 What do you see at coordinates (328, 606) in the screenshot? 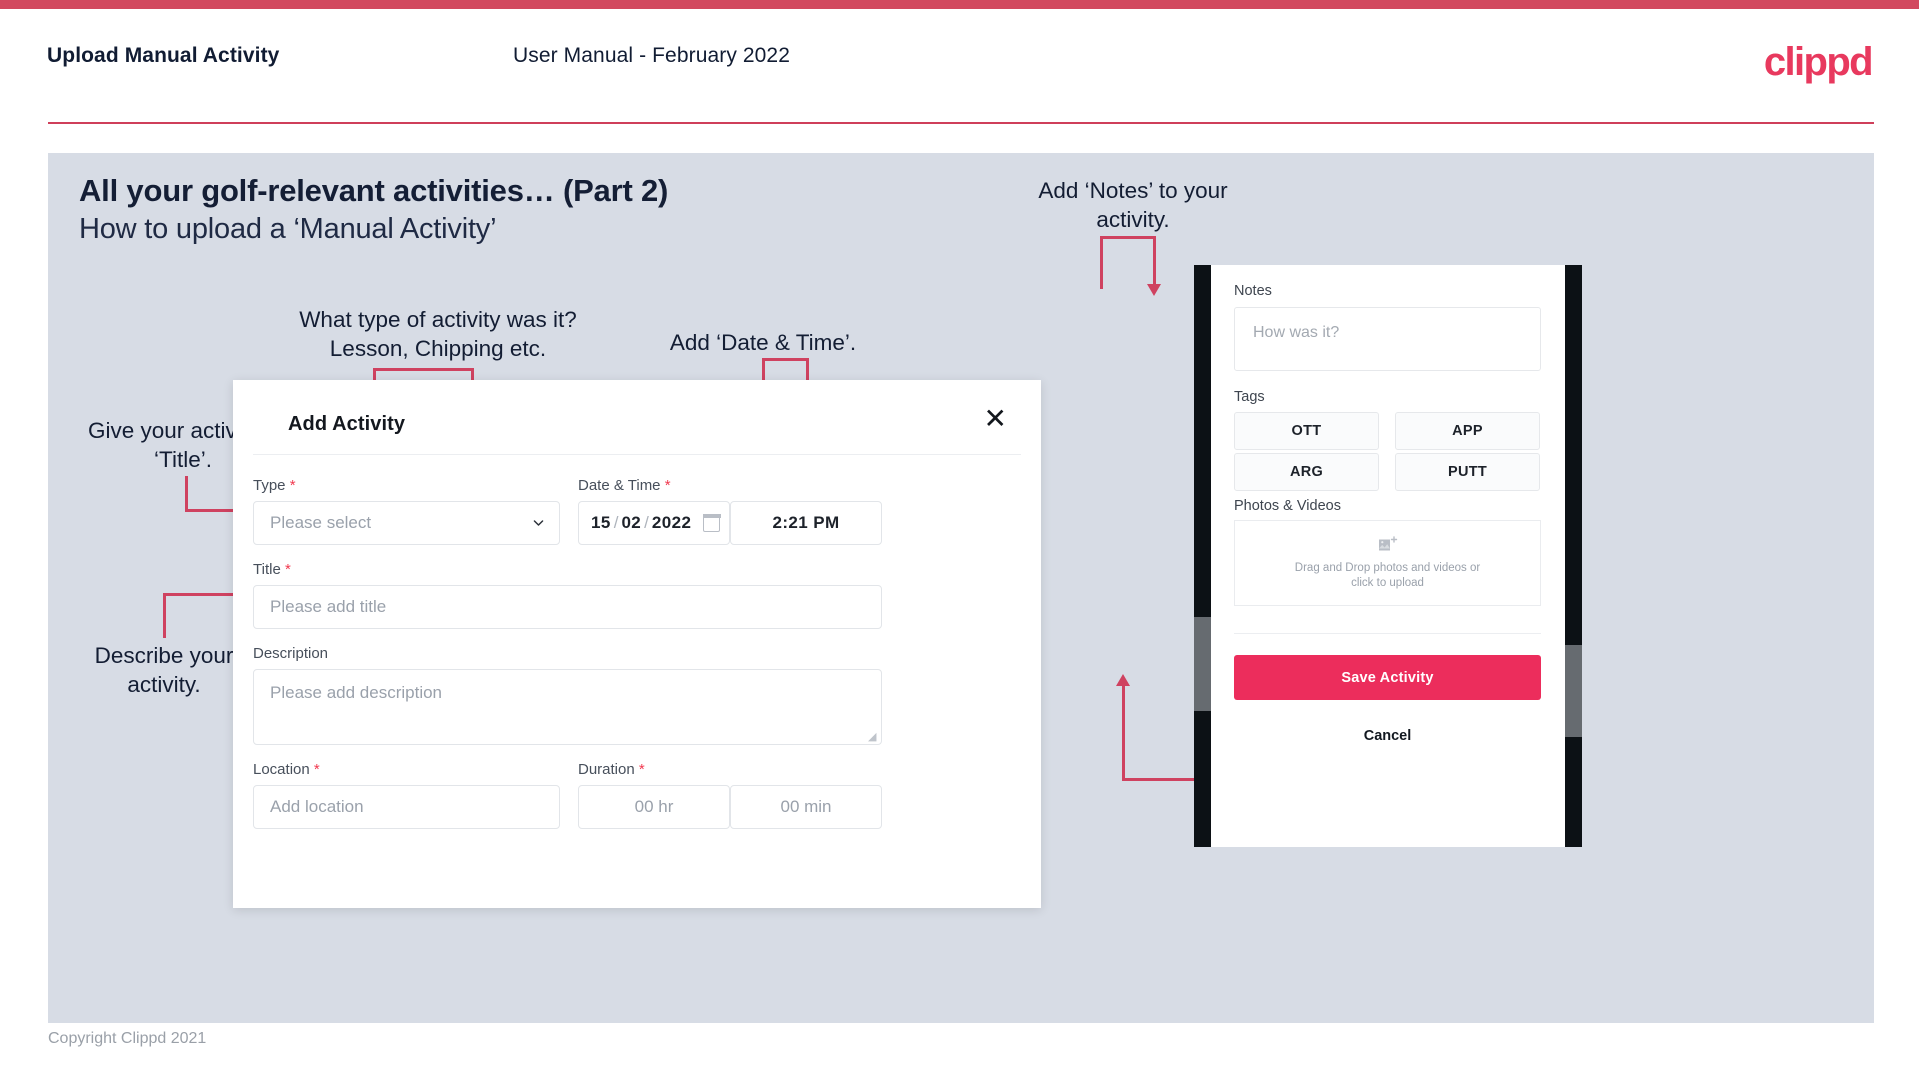
I see `title-placeholder: Please add title` at bounding box center [328, 606].